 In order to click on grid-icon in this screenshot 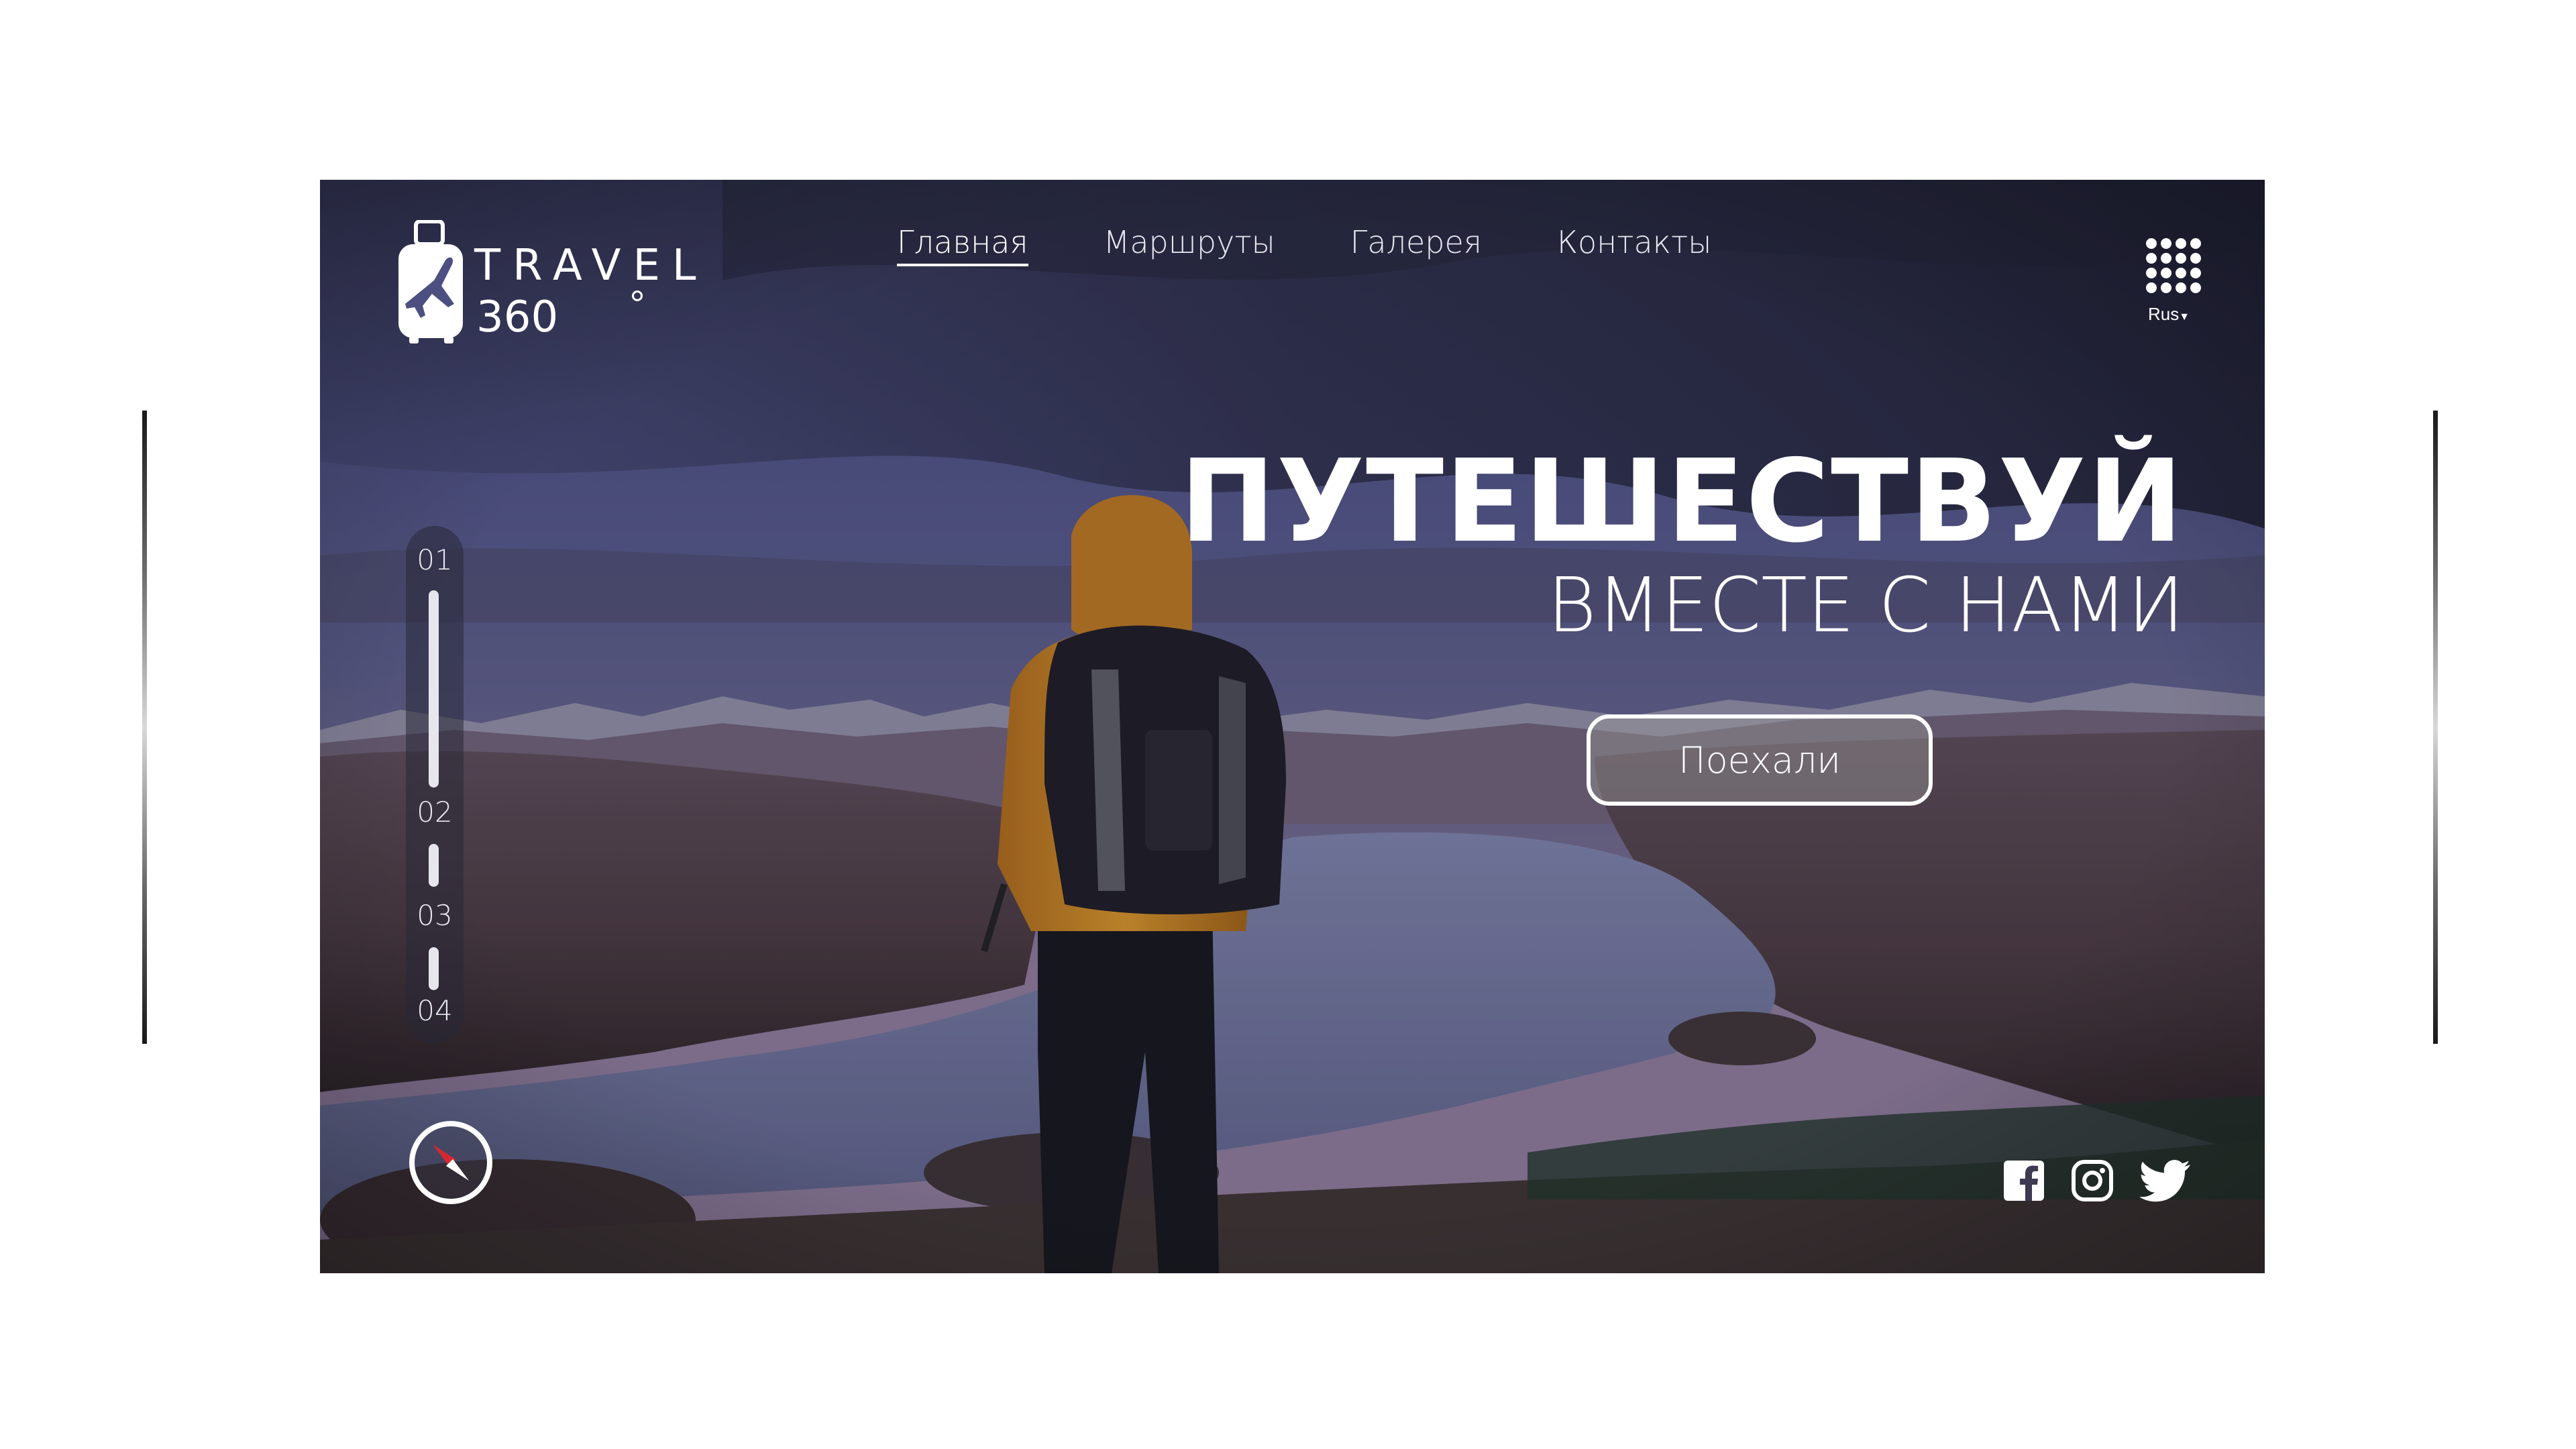, I will do `click(2173, 265)`.